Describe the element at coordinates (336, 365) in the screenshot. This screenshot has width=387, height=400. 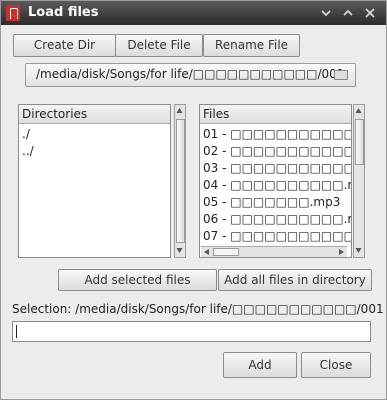
I see `close-button: Close` at that location.